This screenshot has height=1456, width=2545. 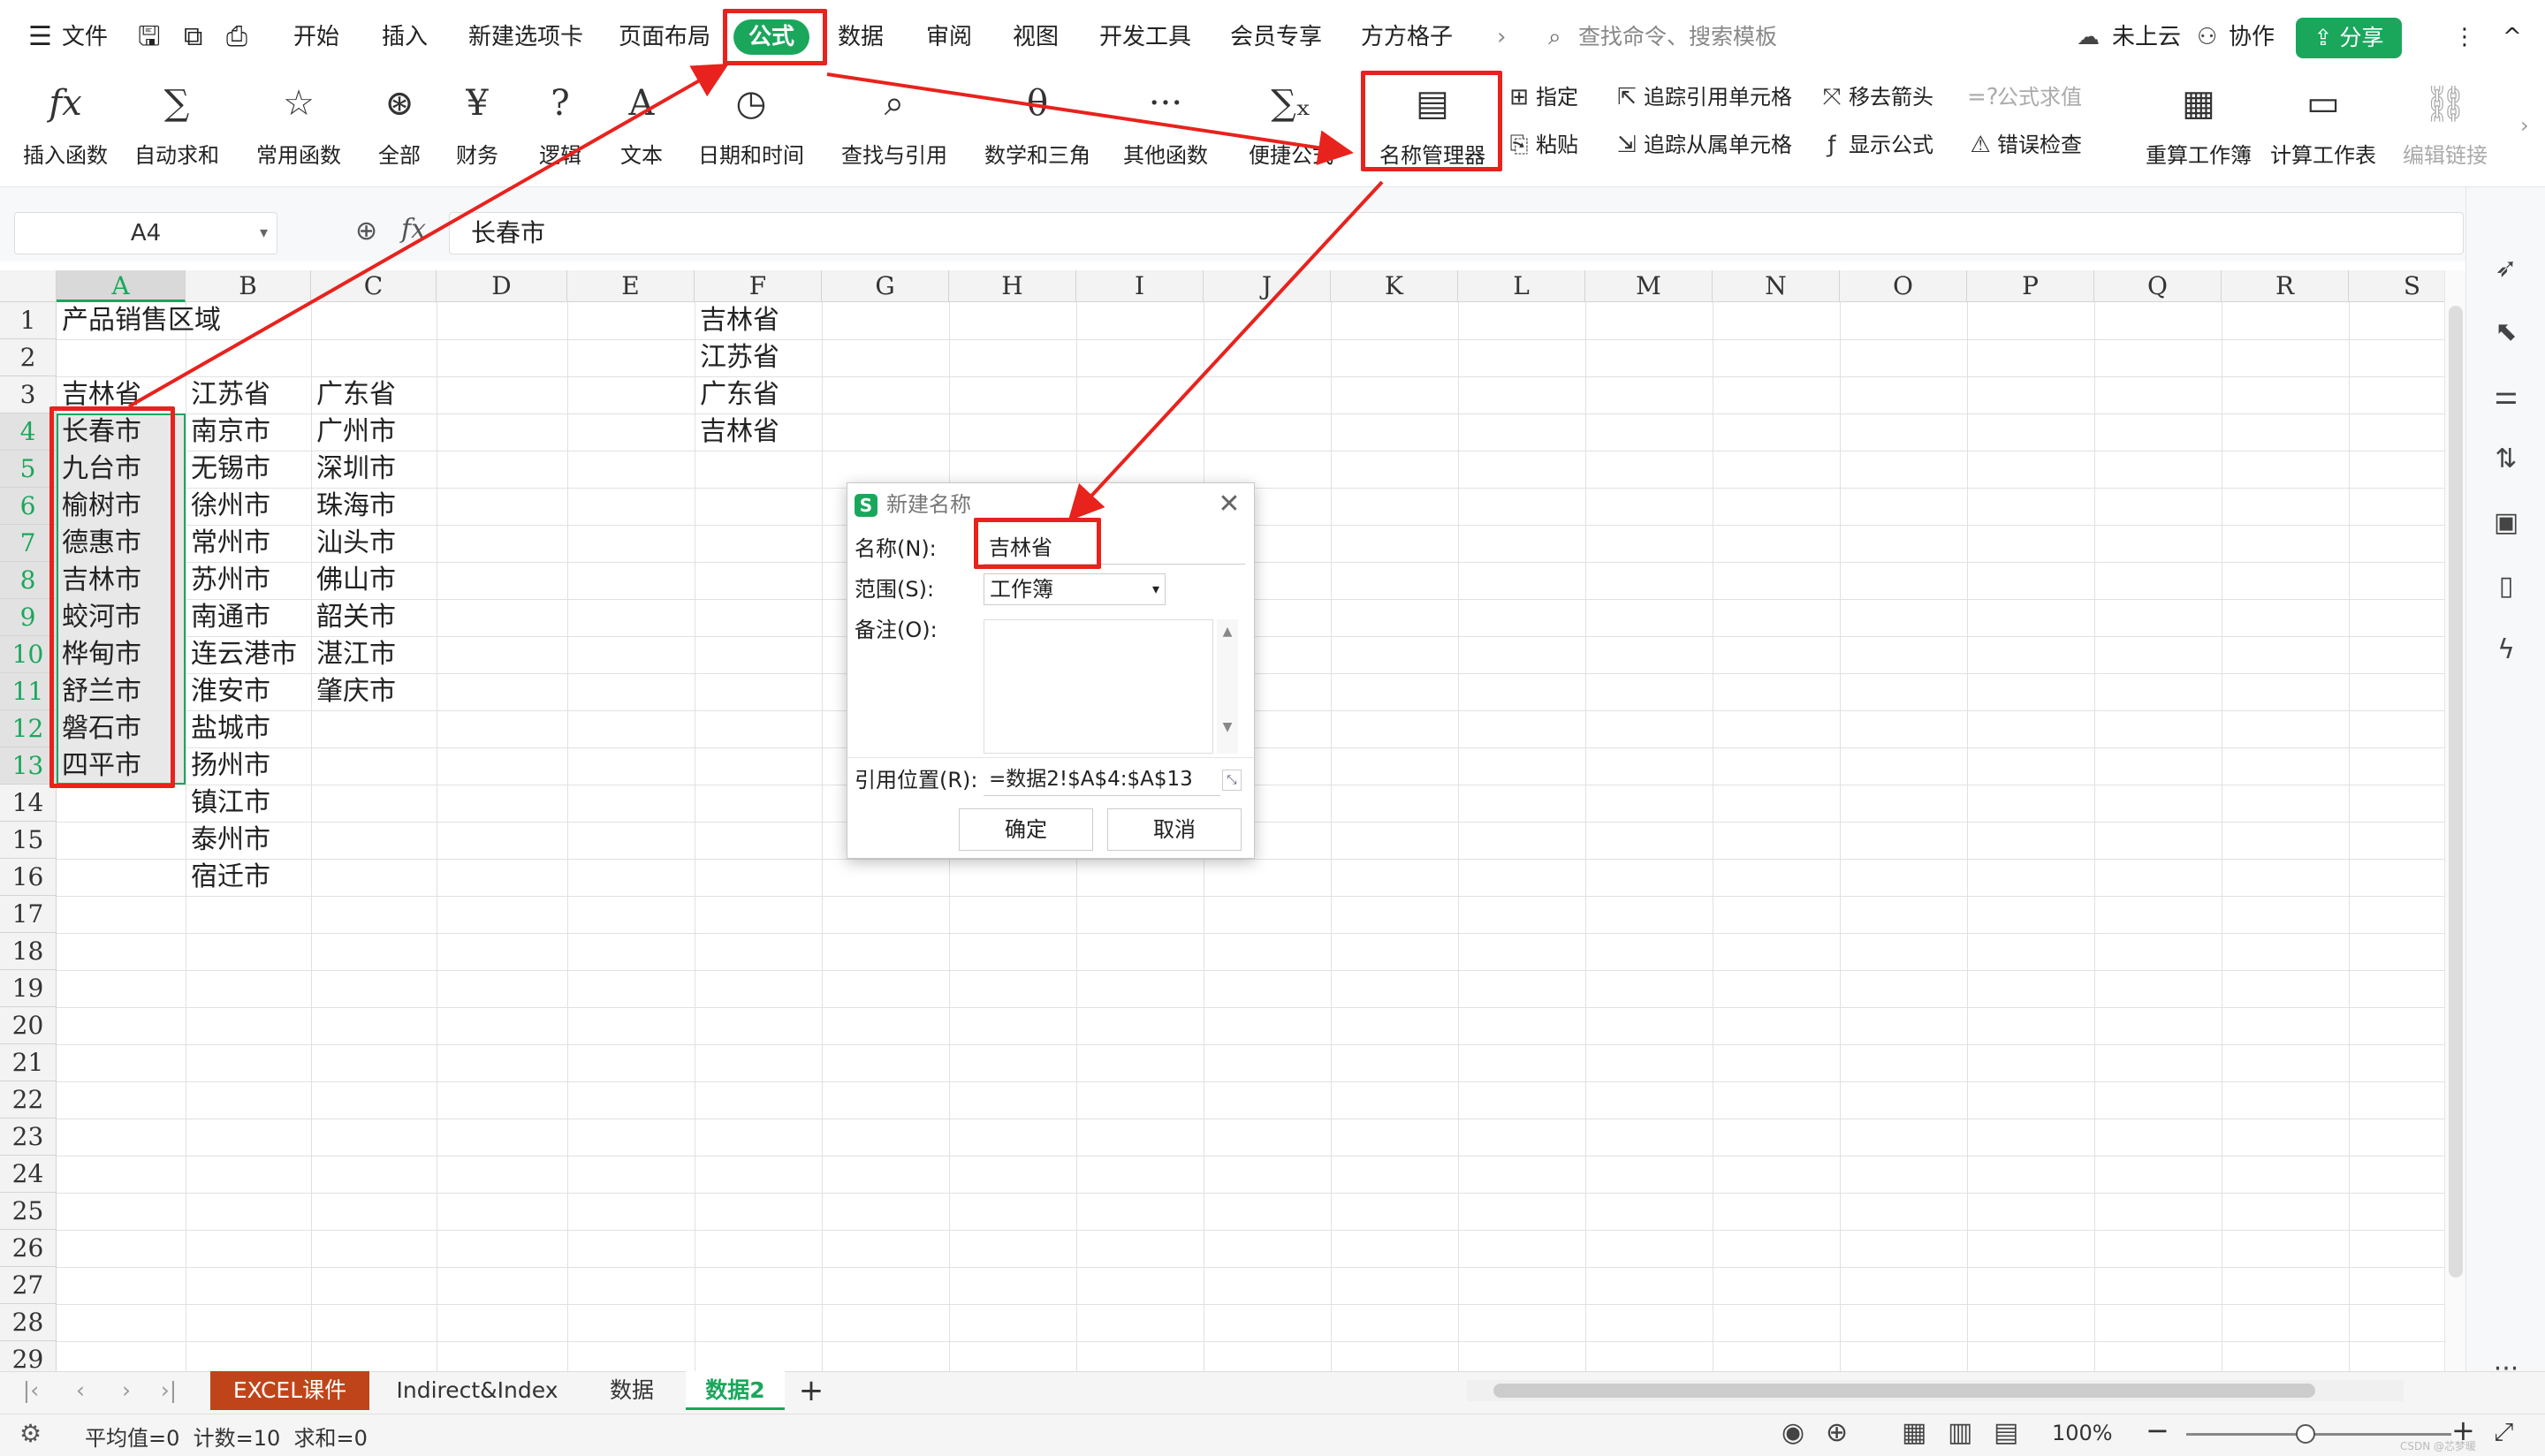 I want to click on arrow-name-manager-to-dialog, so click(x=1225, y=350).